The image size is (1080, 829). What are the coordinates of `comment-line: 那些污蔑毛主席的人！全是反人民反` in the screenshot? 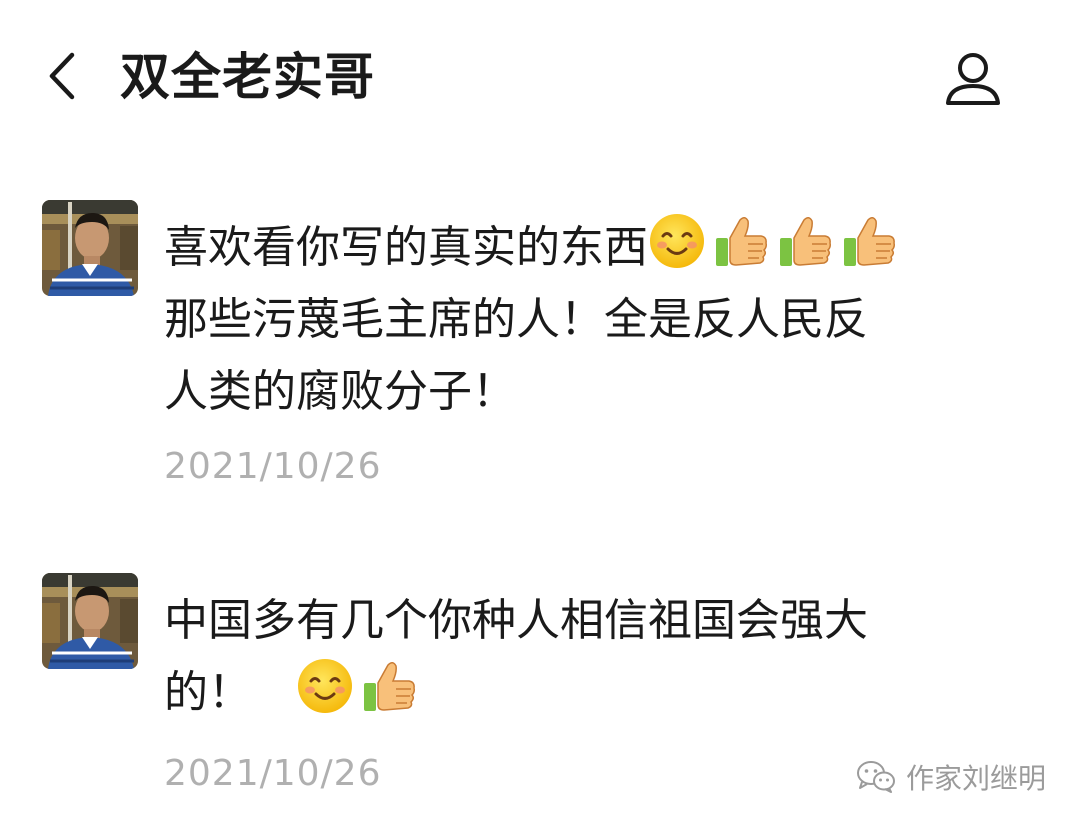 It's located at (516, 319).